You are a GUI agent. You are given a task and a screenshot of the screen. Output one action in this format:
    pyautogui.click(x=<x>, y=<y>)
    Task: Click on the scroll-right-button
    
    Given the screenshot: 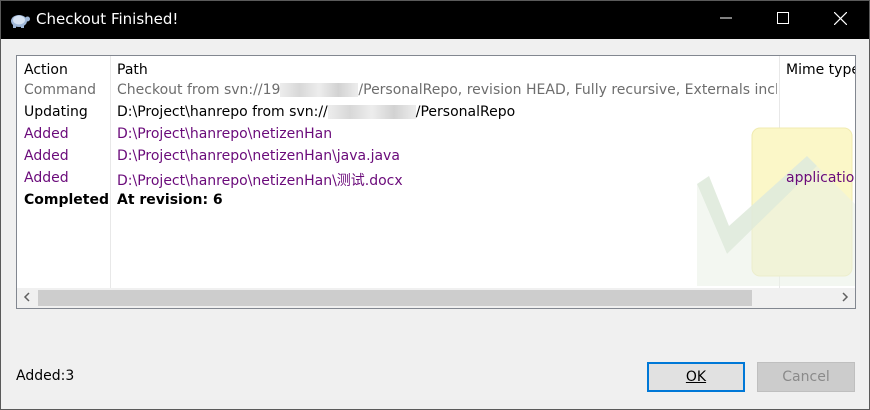 What is the action you would take?
    pyautogui.click(x=845, y=298)
    